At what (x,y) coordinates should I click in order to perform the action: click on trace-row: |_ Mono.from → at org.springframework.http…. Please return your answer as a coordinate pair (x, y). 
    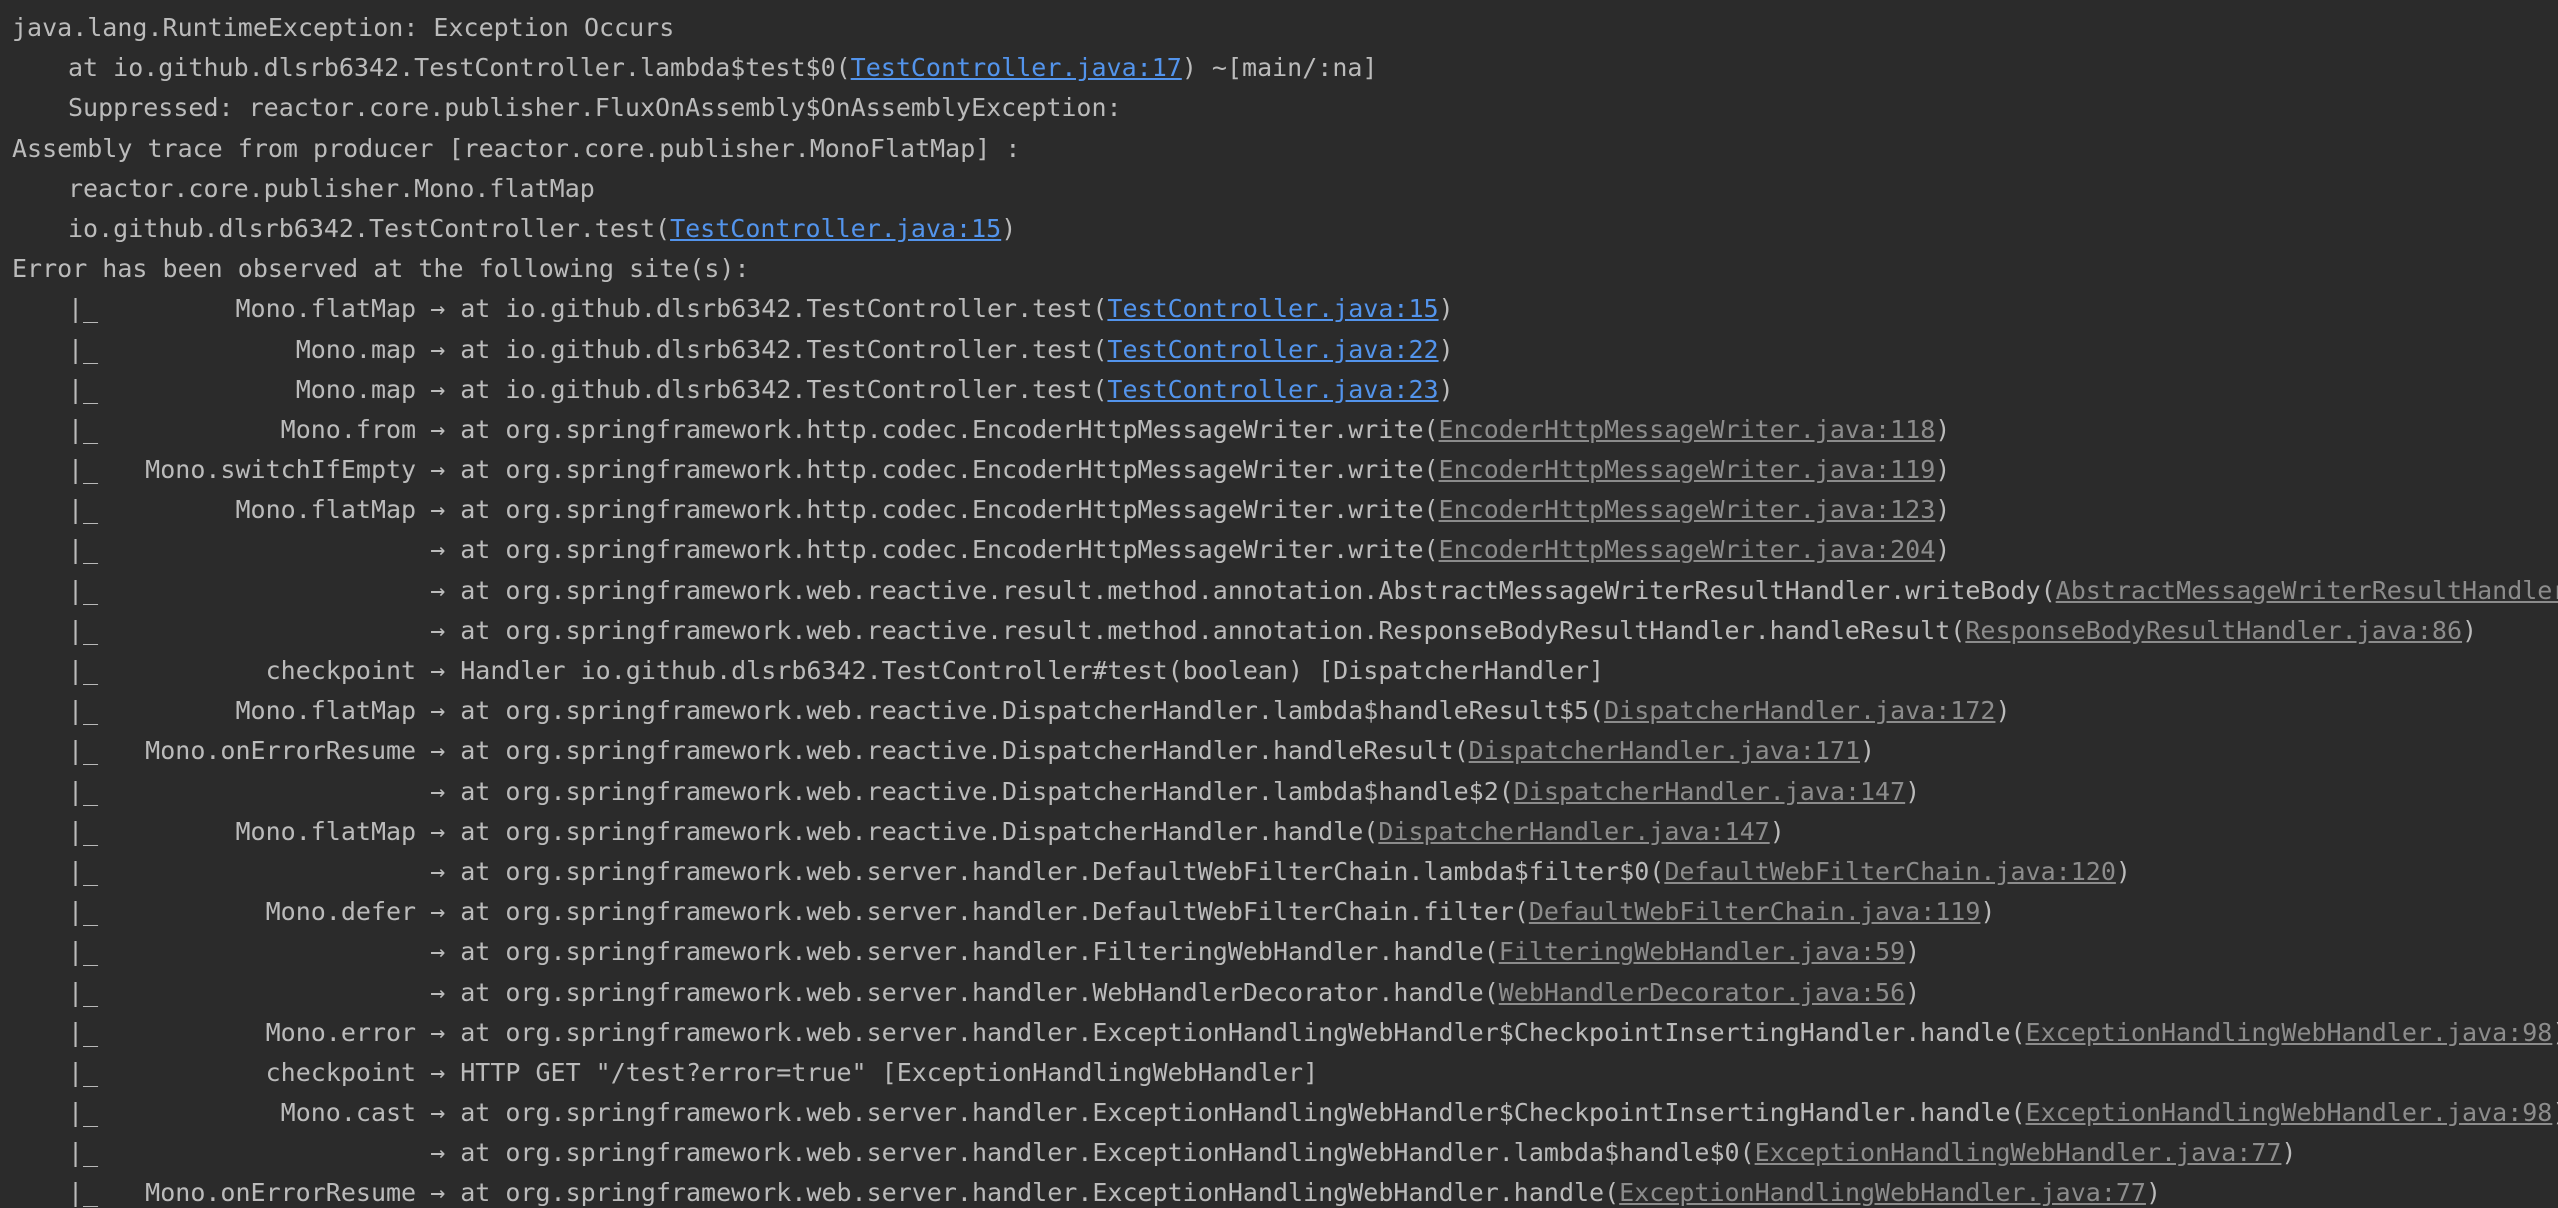
    Looking at the image, I should click on (1285, 430).